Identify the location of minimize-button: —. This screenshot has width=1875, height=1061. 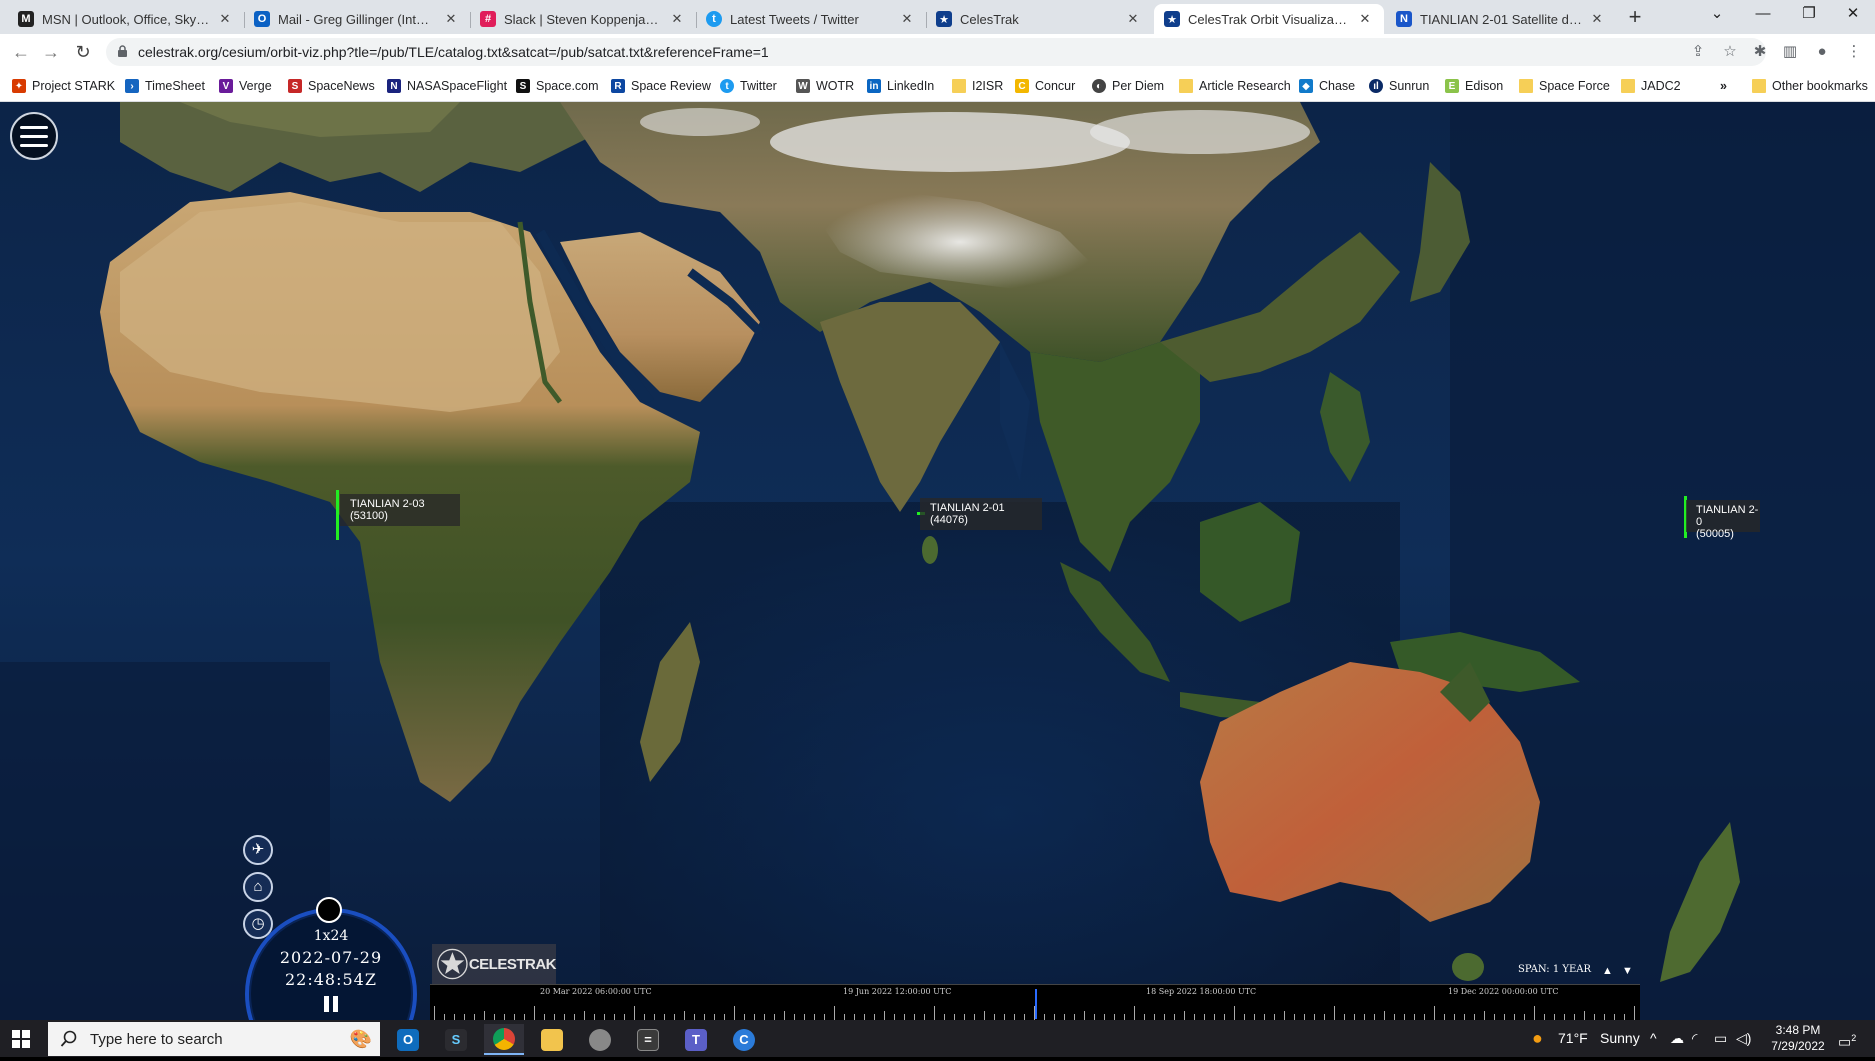
(1763, 15).